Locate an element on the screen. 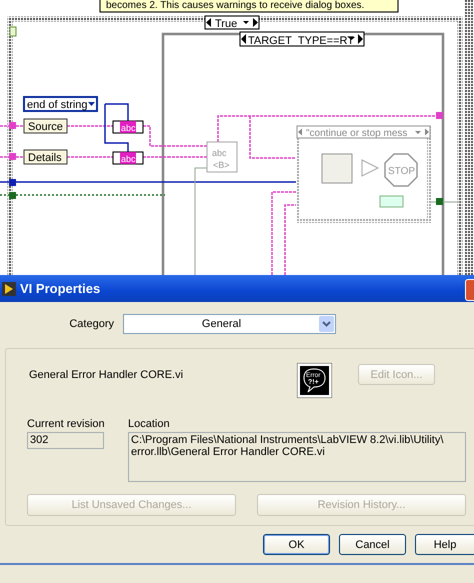 The image size is (474, 583). string-label: Source is located at coordinates (46, 126).